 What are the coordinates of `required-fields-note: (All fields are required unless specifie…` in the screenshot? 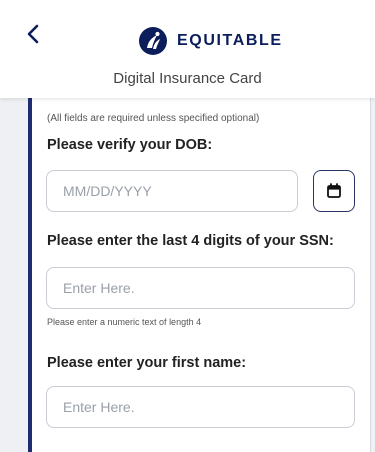 It's located at (153, 118).